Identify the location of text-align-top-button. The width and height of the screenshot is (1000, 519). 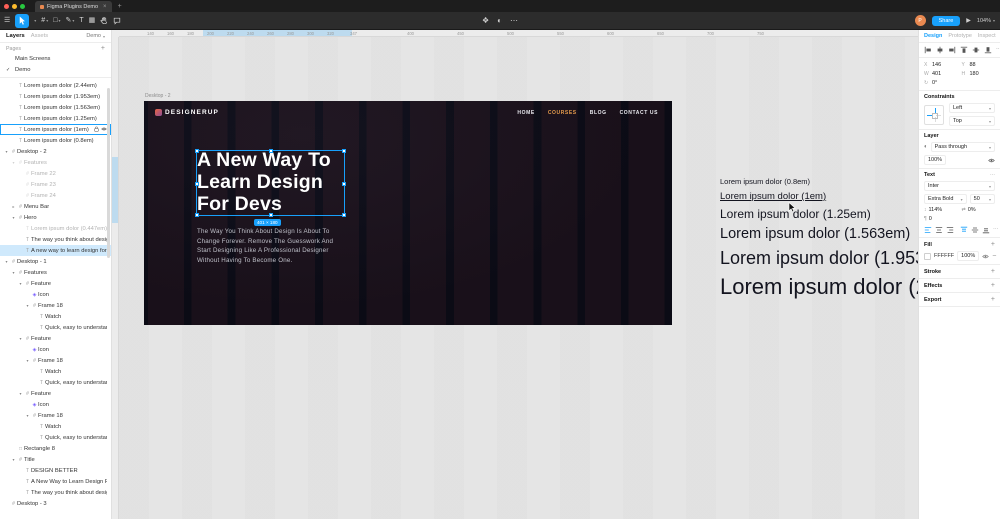
(964, 230).